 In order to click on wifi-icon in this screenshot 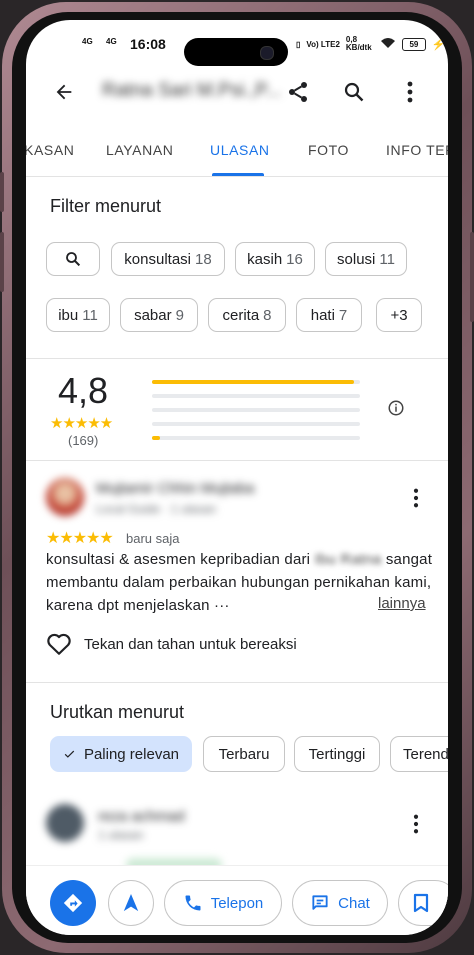, I will do `click(388, 44)`.